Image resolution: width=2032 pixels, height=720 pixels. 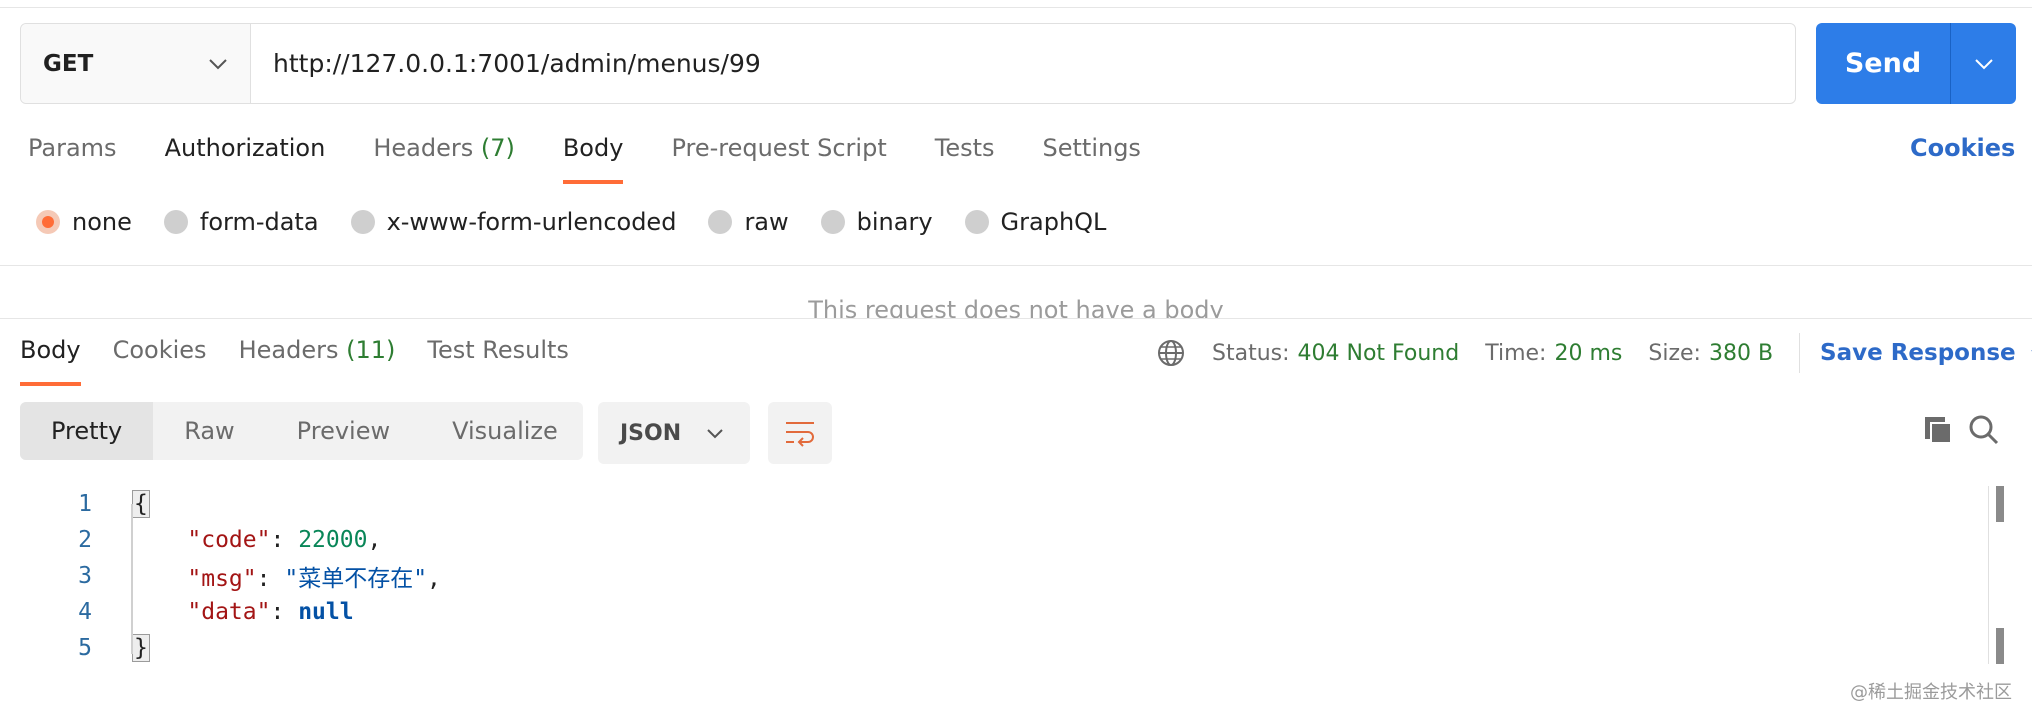 What do you see at coordinates (1251, 353) in the screenshot?
I see `status-label: Status:` at bounding box center [1251, 353].